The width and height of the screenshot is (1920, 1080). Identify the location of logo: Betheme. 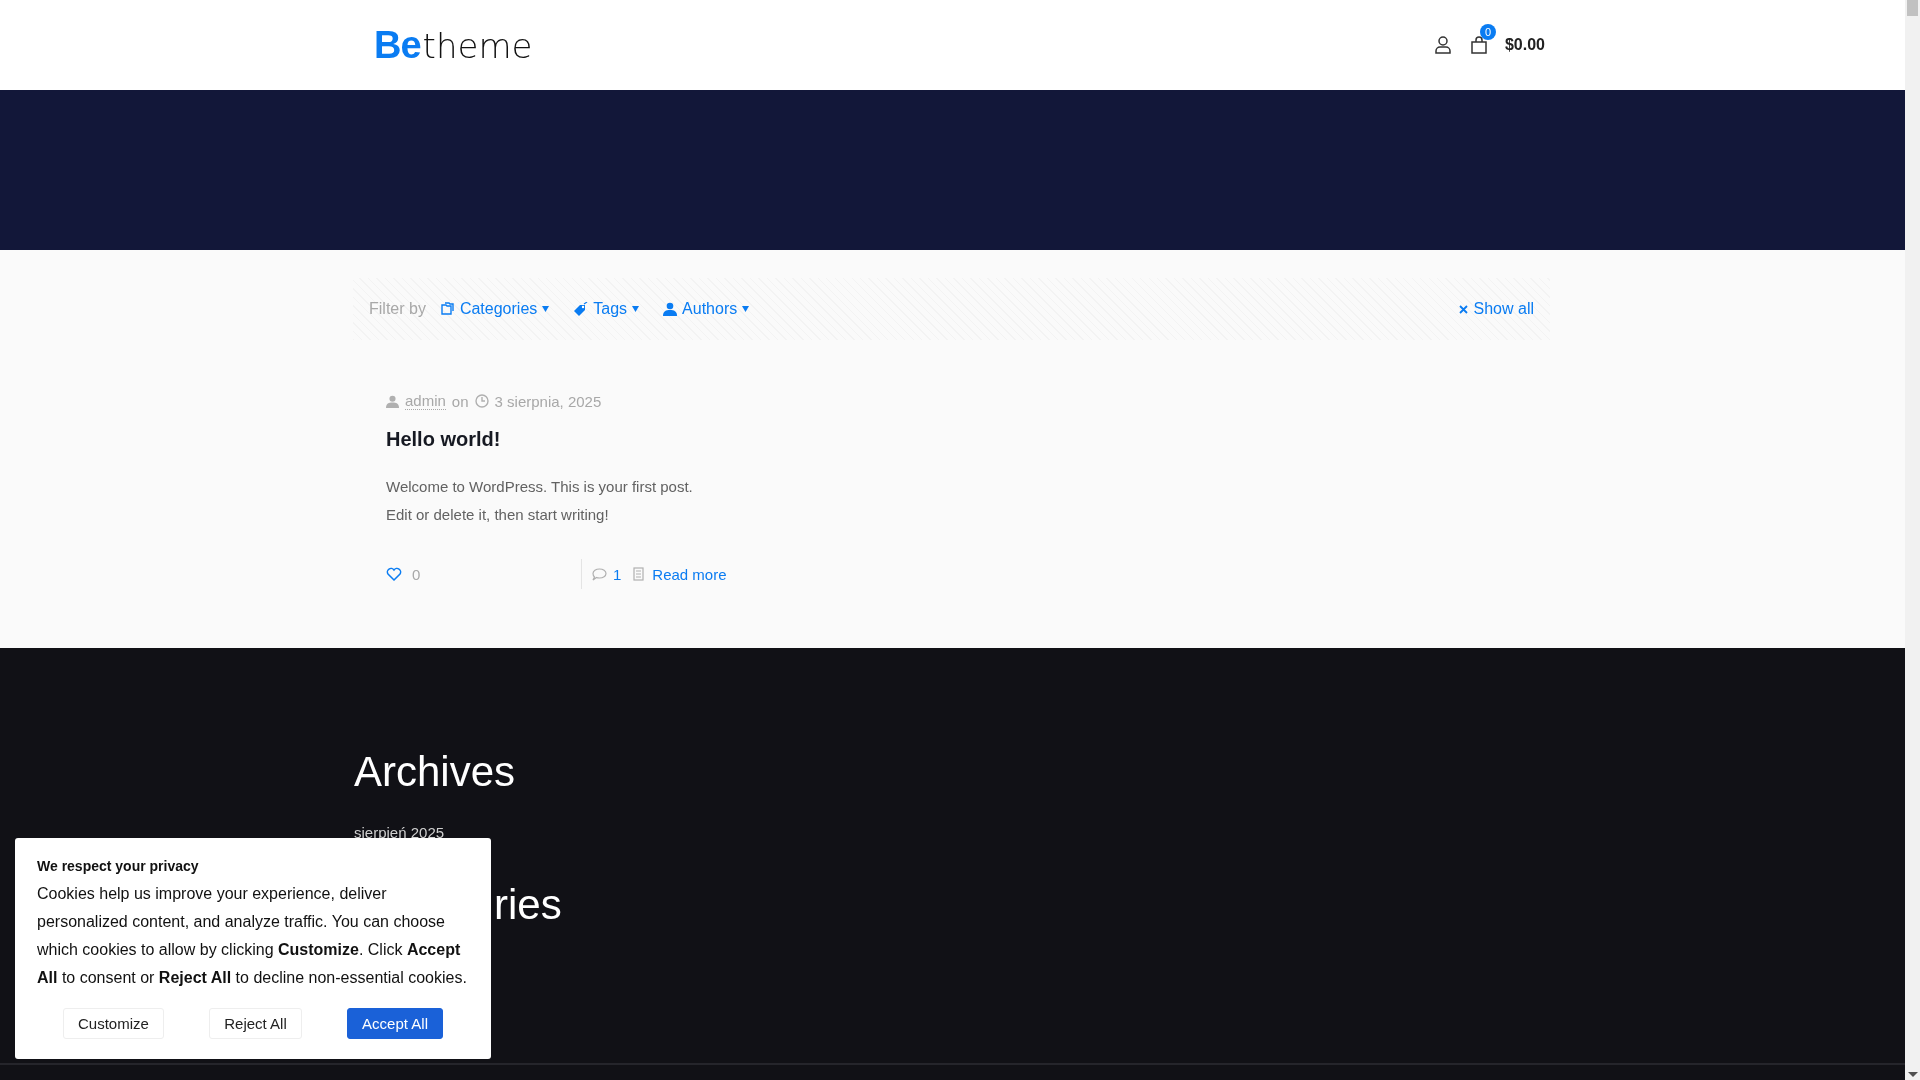
(453, 45).